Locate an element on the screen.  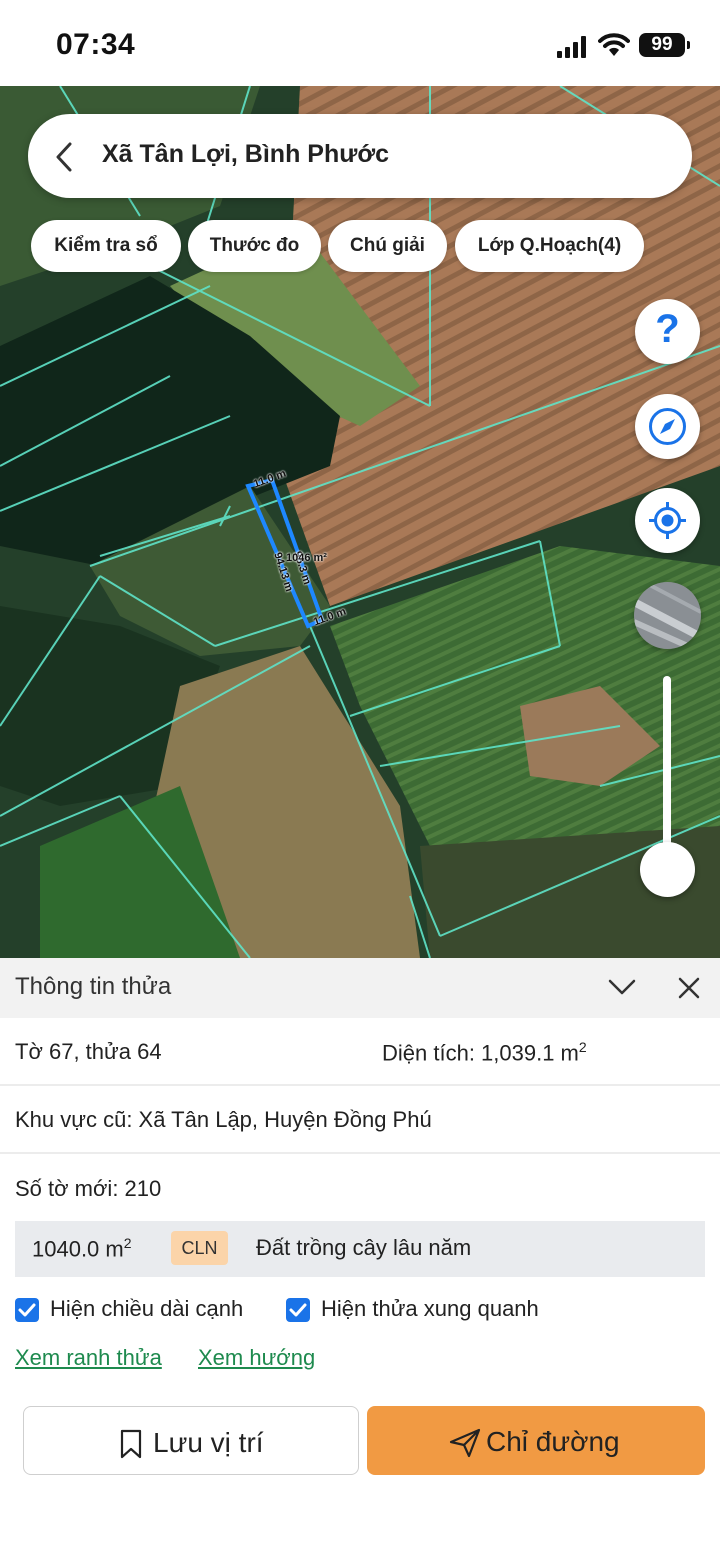
chip-check-certificate: Kiểm tra sổ is located at coordinates (106, 246).